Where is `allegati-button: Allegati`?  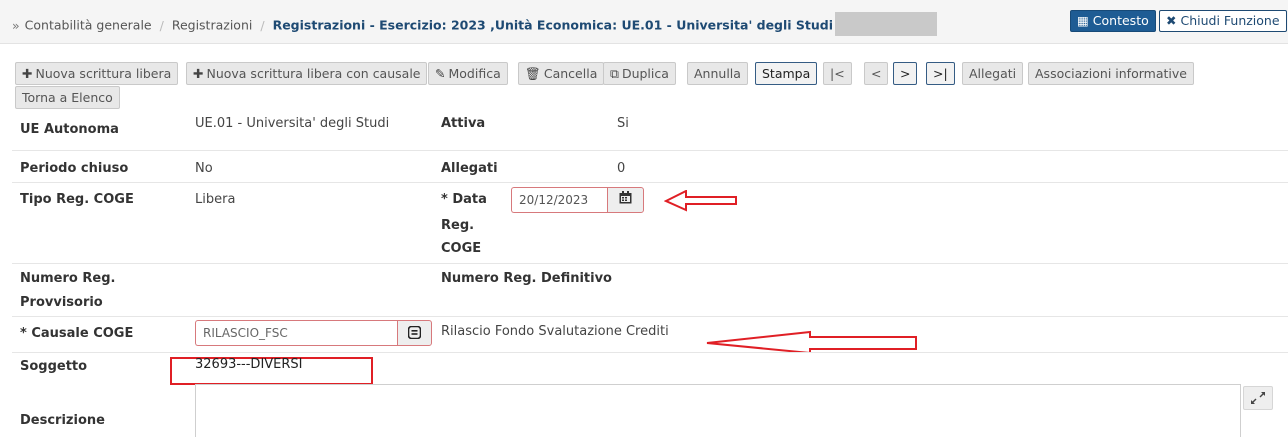
allegati-button: Allegati is located at coordinates (993, 73).